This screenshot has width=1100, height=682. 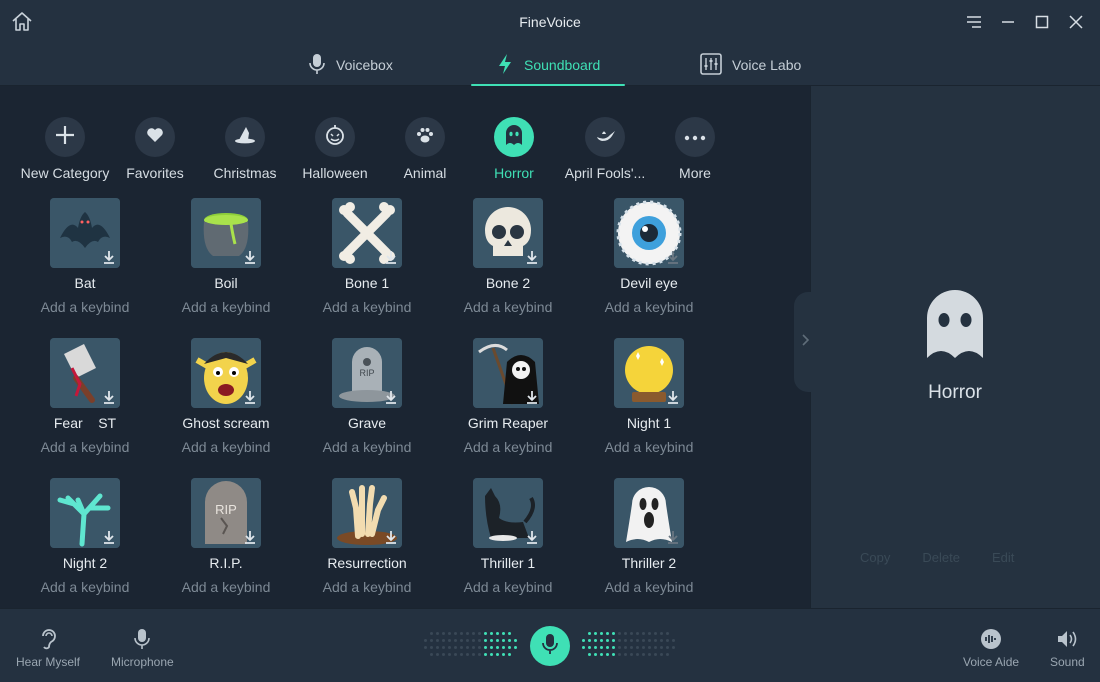 I want to click on plus-icon, so click(x=65, y=137).